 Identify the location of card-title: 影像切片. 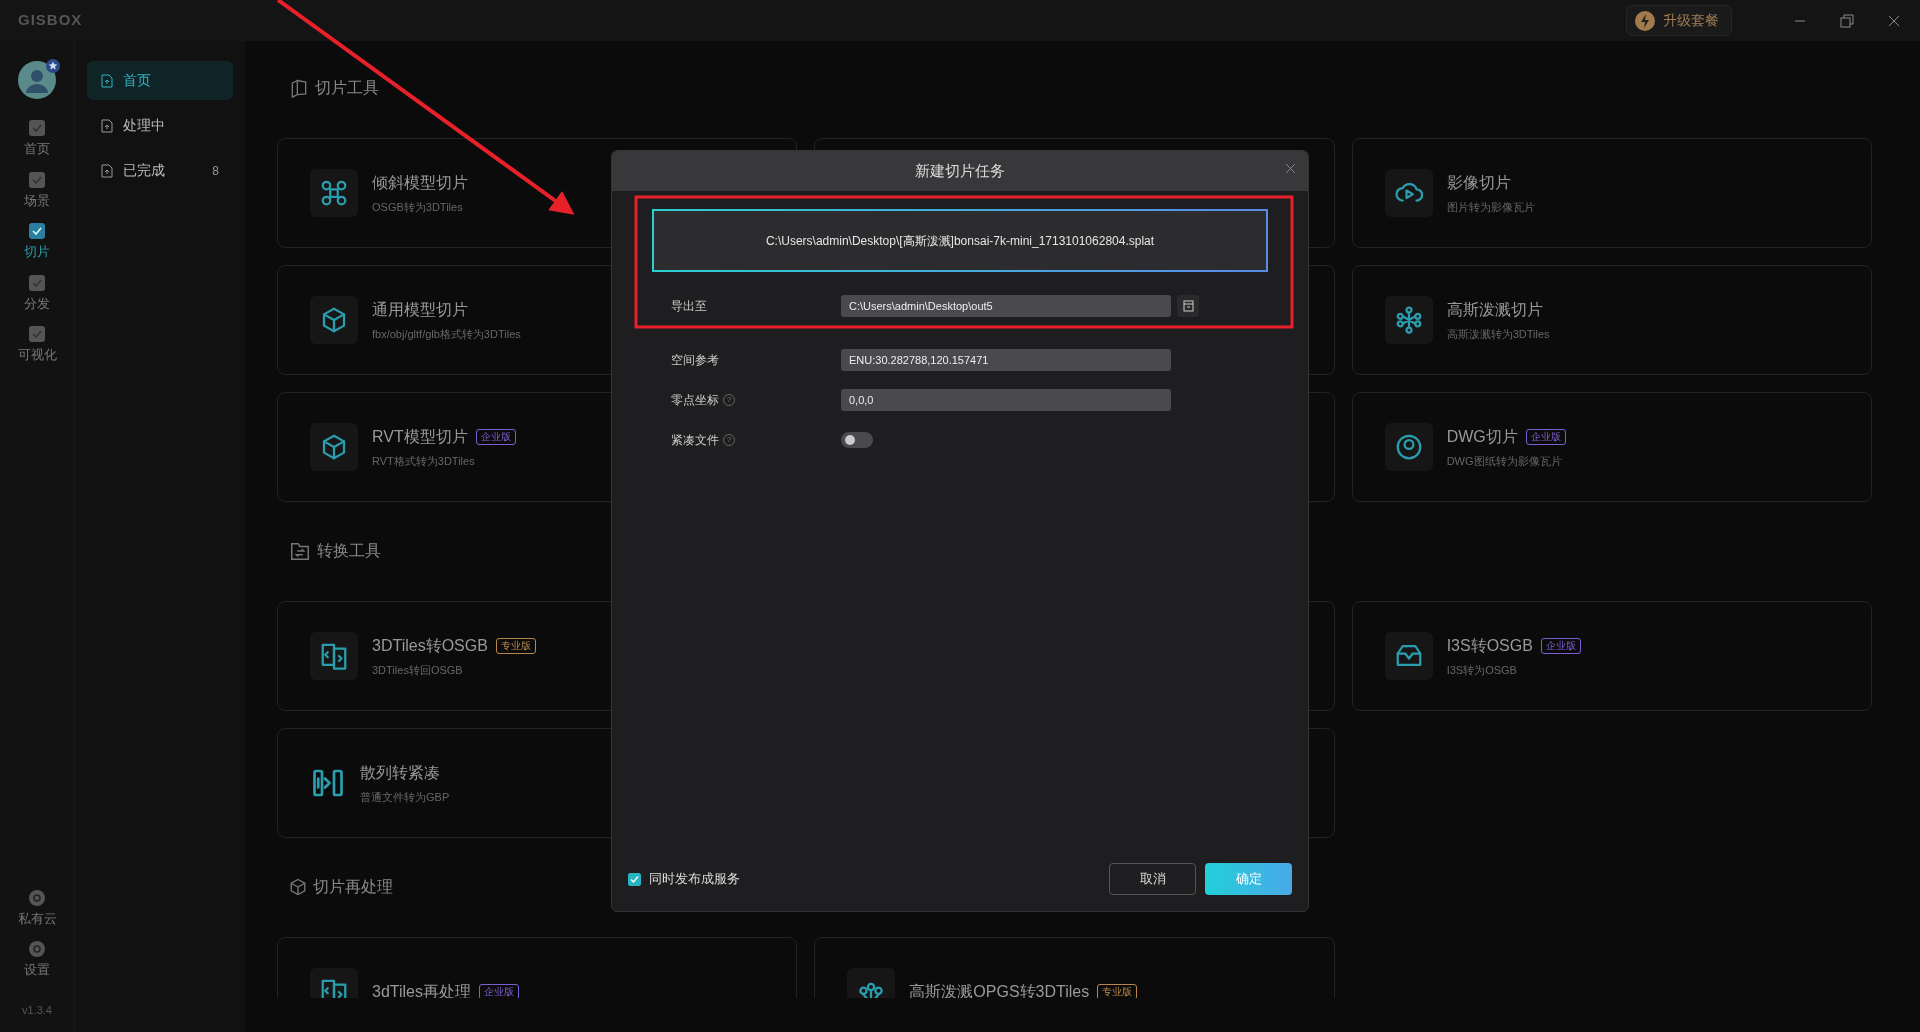
(1478, 182).